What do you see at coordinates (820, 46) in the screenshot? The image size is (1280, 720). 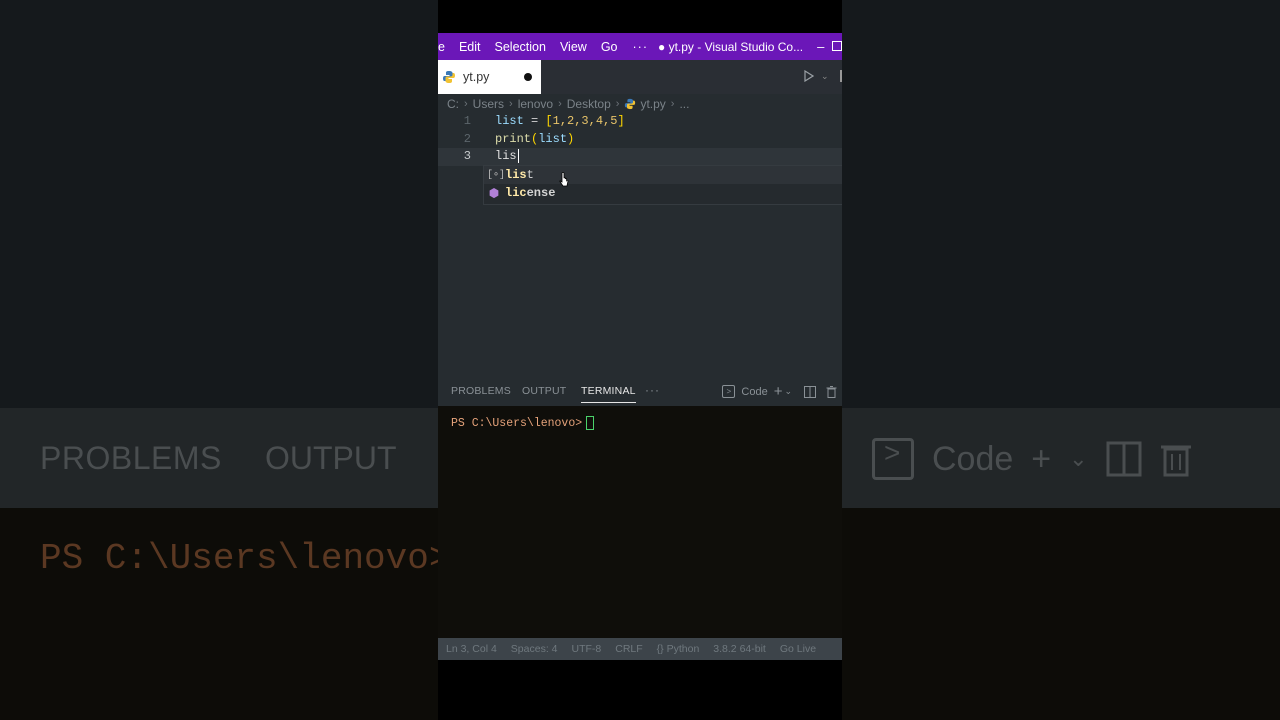 I see `minimize-button: –` at bounding box center [820, 46].